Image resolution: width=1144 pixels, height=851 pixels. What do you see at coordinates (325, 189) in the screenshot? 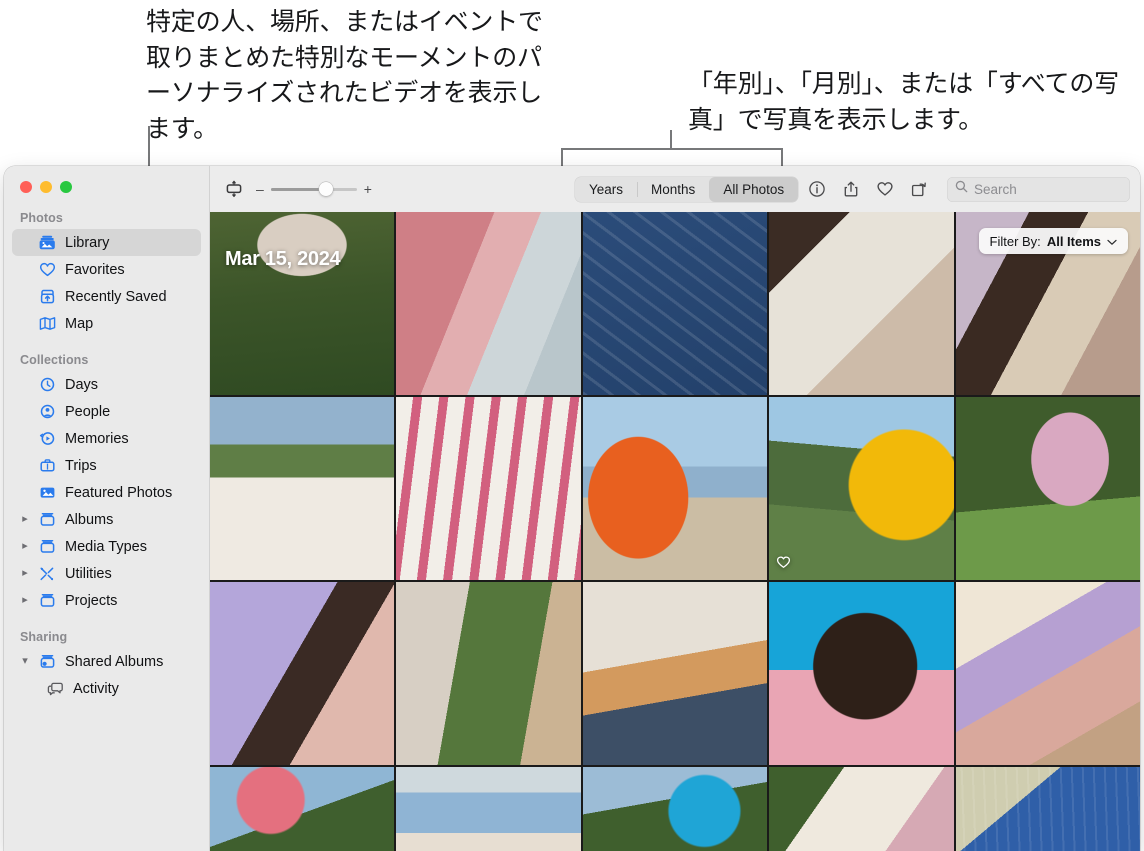
I see `zoom-slider-knob` at bounding box center [325, 189].